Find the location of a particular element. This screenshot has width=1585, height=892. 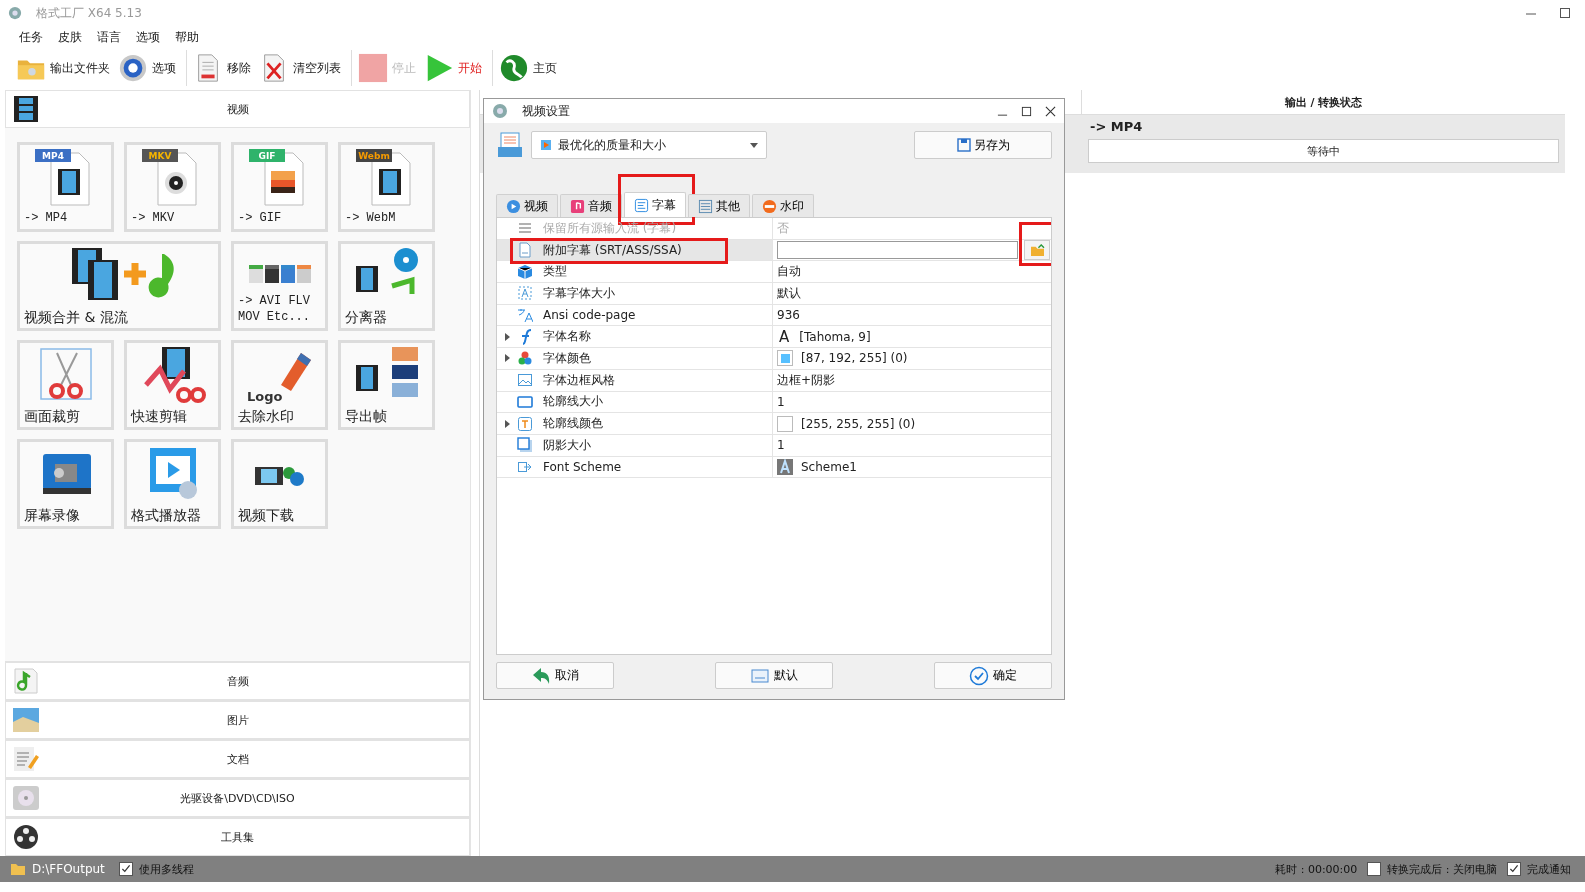

dialog-button: 取消 is located at coordinates (555, 675).